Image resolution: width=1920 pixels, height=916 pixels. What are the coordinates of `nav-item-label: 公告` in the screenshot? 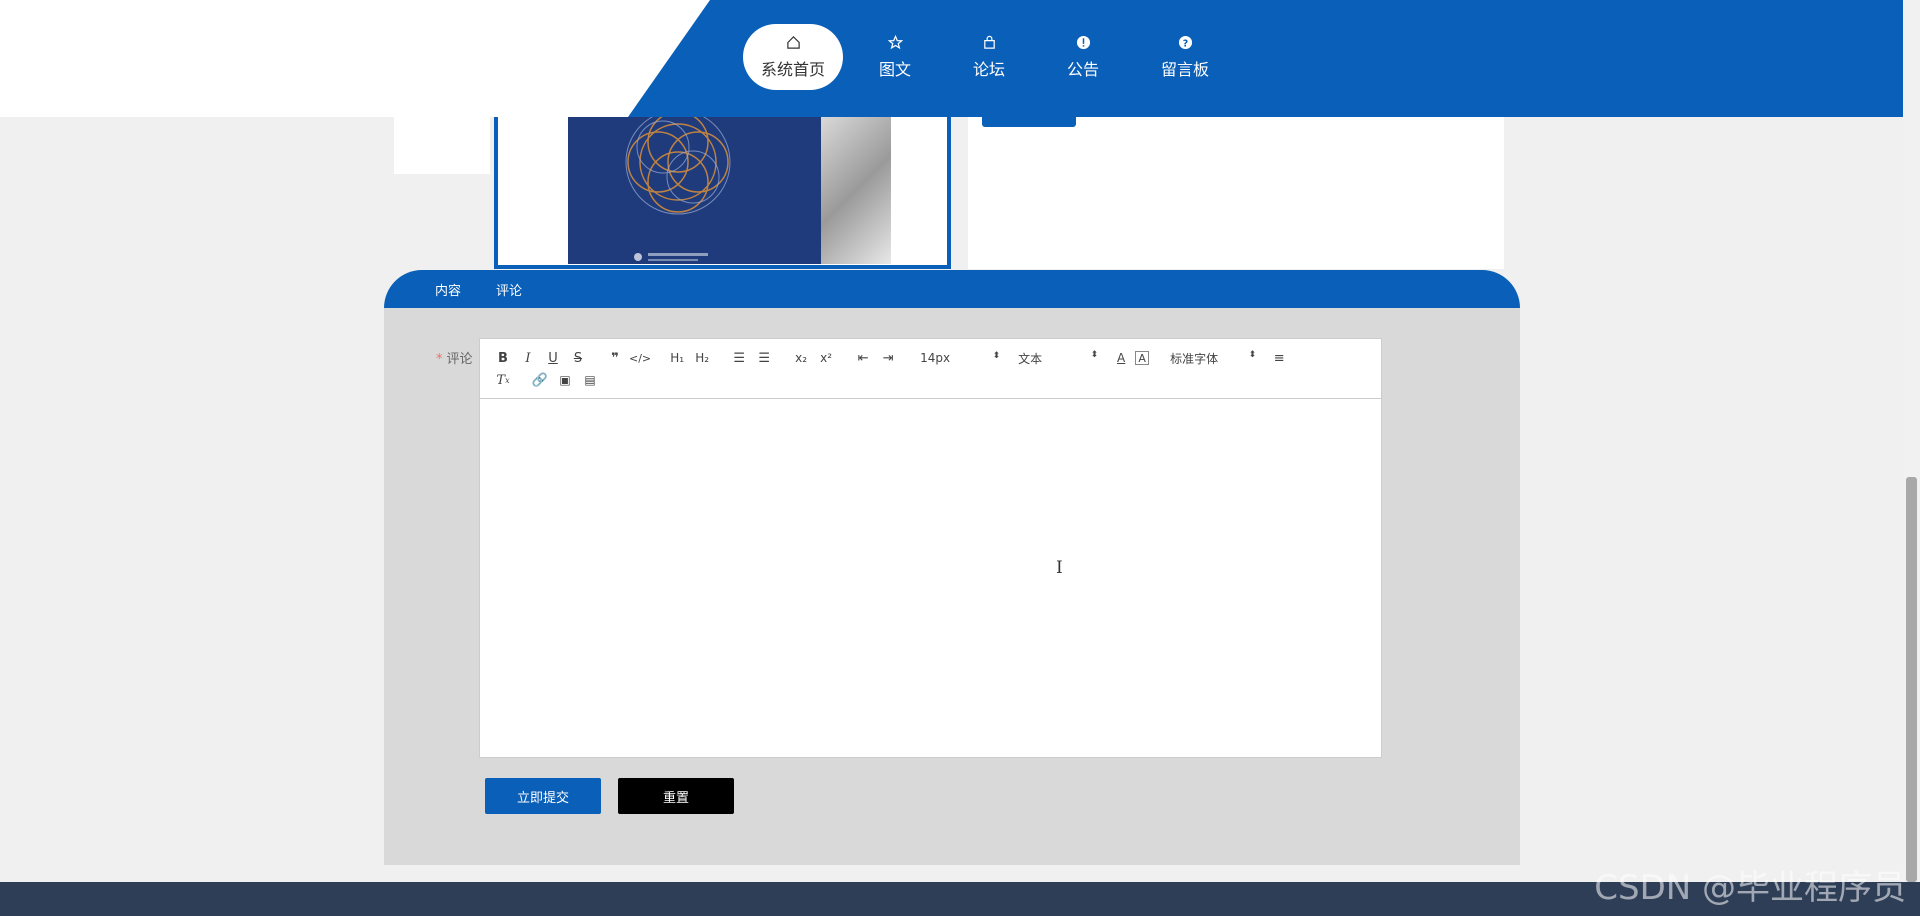 It's located at (1082, 69).